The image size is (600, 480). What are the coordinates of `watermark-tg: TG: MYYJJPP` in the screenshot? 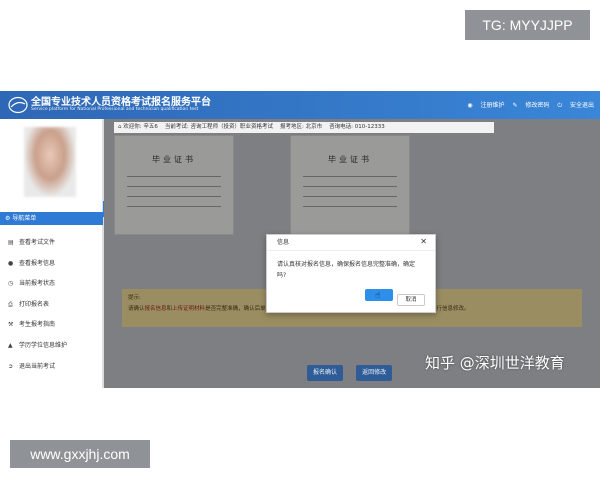 It's located at (527, 25).